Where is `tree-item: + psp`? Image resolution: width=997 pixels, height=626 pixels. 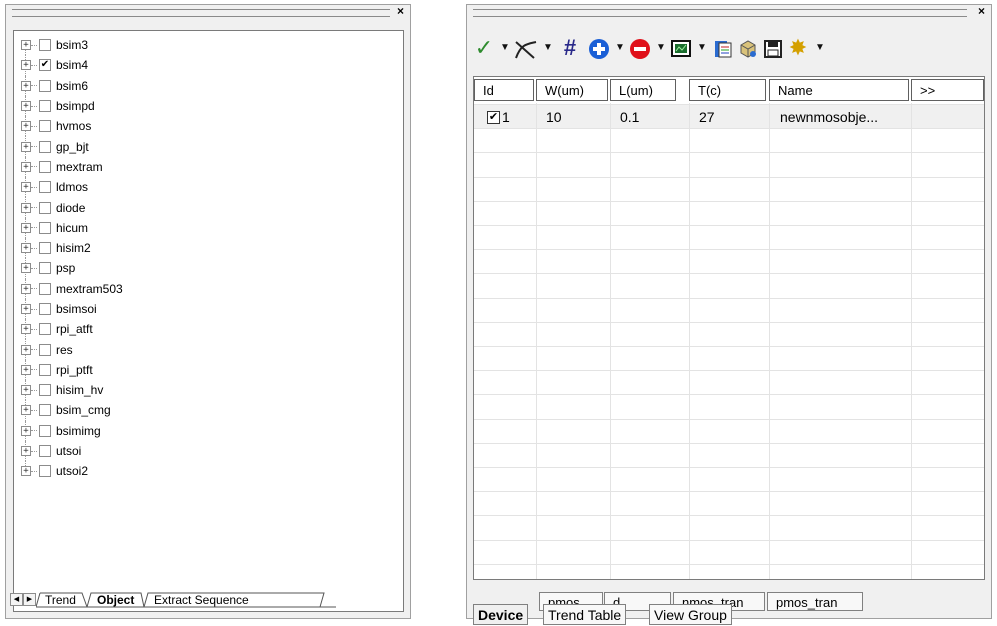 tree-item: + psp is located at coordinates (208, 268).